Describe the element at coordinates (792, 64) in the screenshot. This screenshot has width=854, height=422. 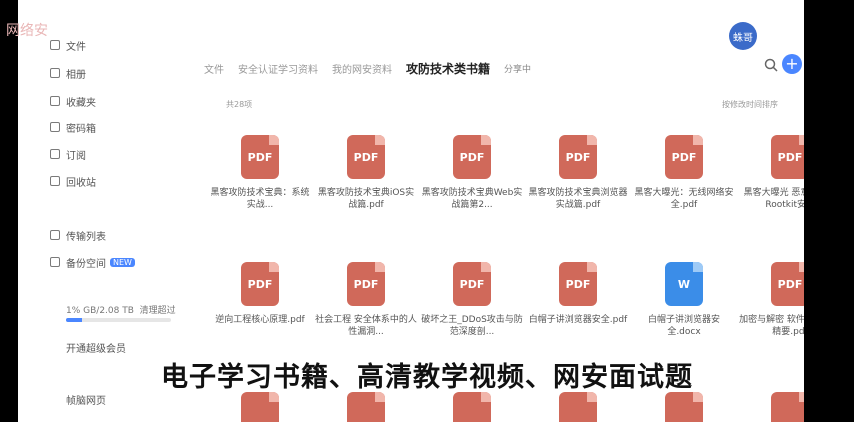
I see `add-button: +` at that location.